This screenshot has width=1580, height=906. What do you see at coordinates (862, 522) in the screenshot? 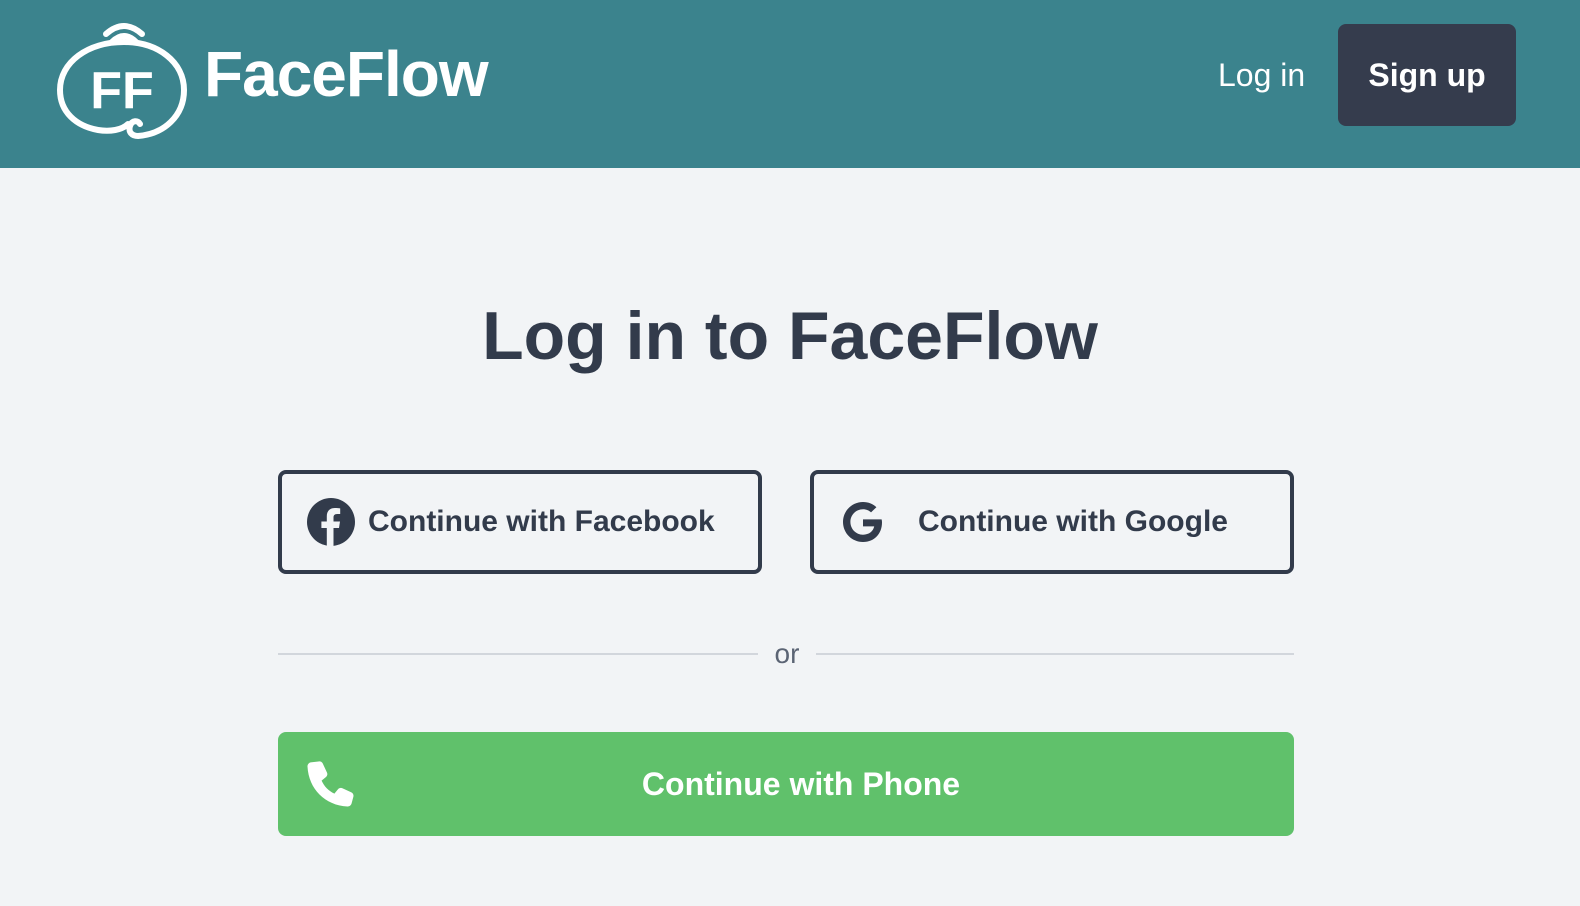
I see `google-icon` at bounding box center [862, 522].